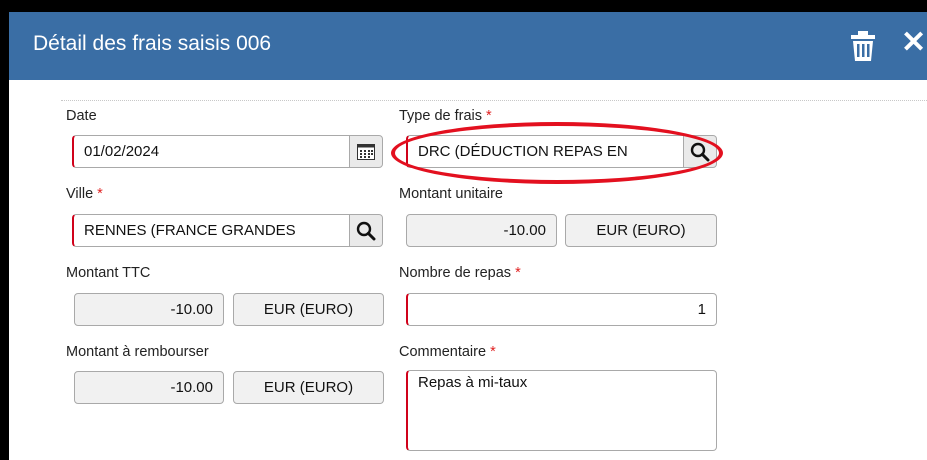  What do you see at coordinates (137, 352) in the screenshot?
I see `refund-amount-label: Montant à rembourser` at bounding box center [137, 352].